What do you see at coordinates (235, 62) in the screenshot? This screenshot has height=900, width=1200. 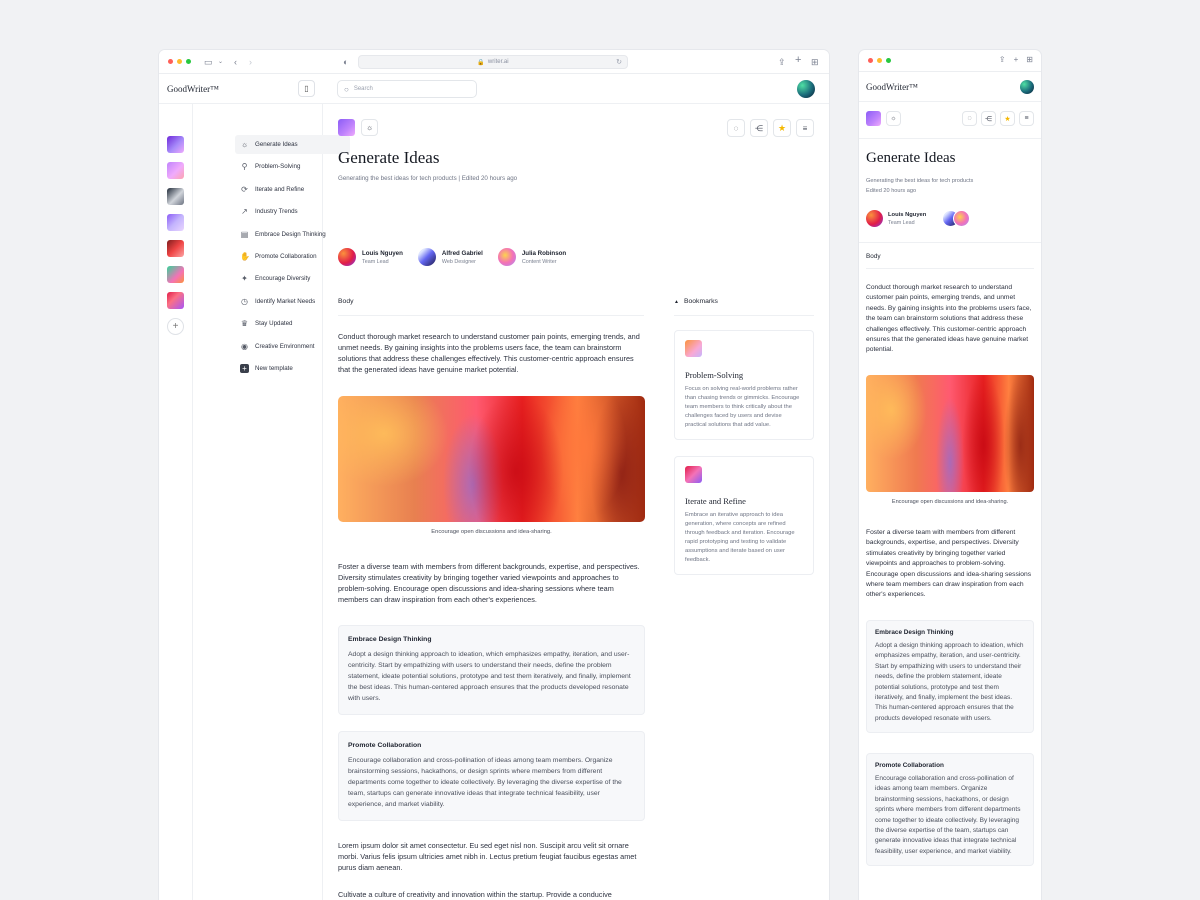 I see `back-icon: ‹` at bounding box center [235, 62].